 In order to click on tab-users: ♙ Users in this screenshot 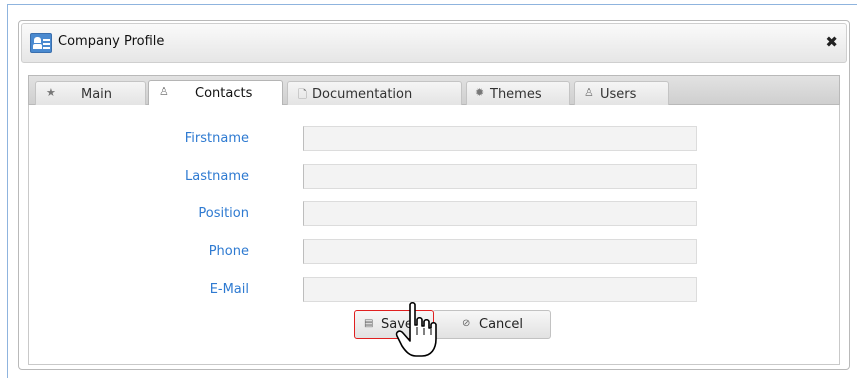, I will do `click(621, 93)`.